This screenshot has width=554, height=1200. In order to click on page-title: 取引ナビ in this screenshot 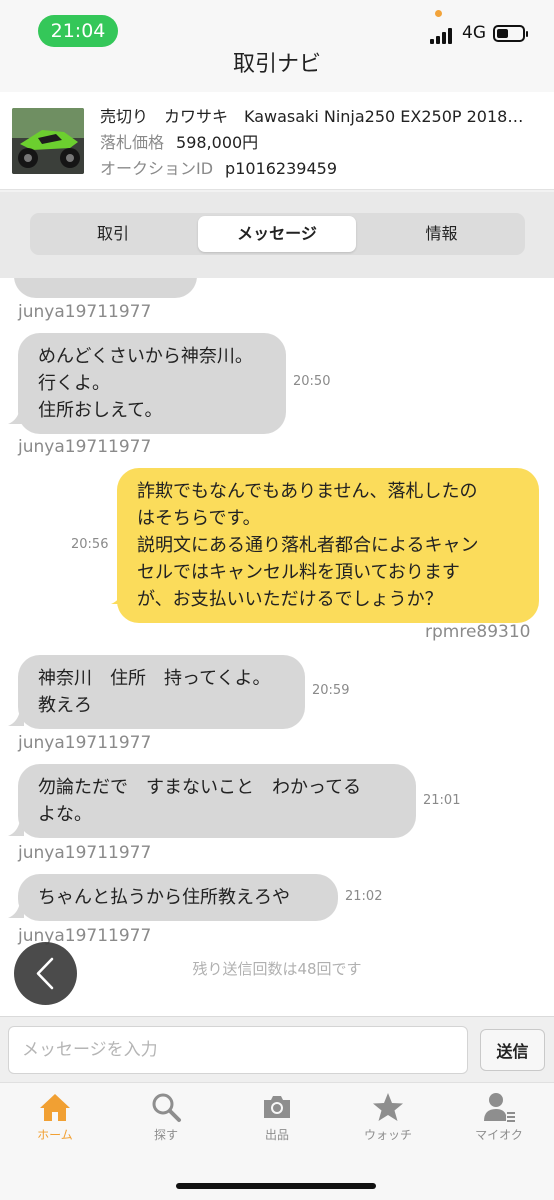, I will do `click(276, 64)`.